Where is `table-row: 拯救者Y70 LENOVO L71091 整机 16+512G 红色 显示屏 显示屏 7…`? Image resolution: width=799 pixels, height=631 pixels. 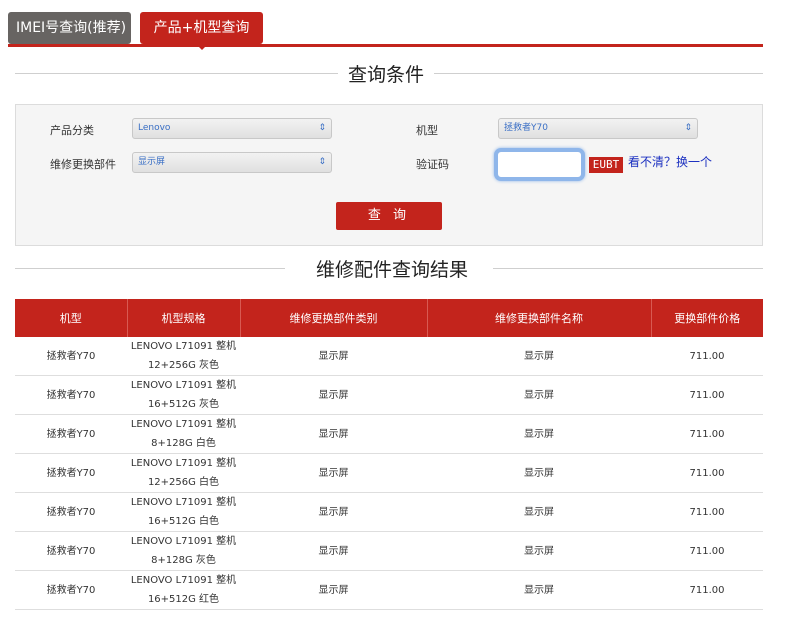
table-row: 拯救者Y70 LENOVO L71091 整机 16+512G 红色 显示屏 显示屏 7… is located at coordinates (389, 590).